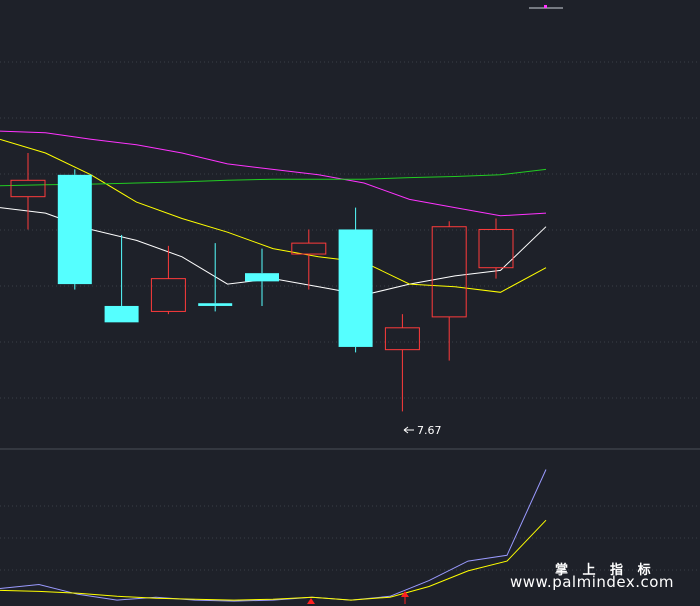  What do you see at coordinates (273, 560) in the screenshot?
I see `indicator-line` at bounding box center [273, 560].